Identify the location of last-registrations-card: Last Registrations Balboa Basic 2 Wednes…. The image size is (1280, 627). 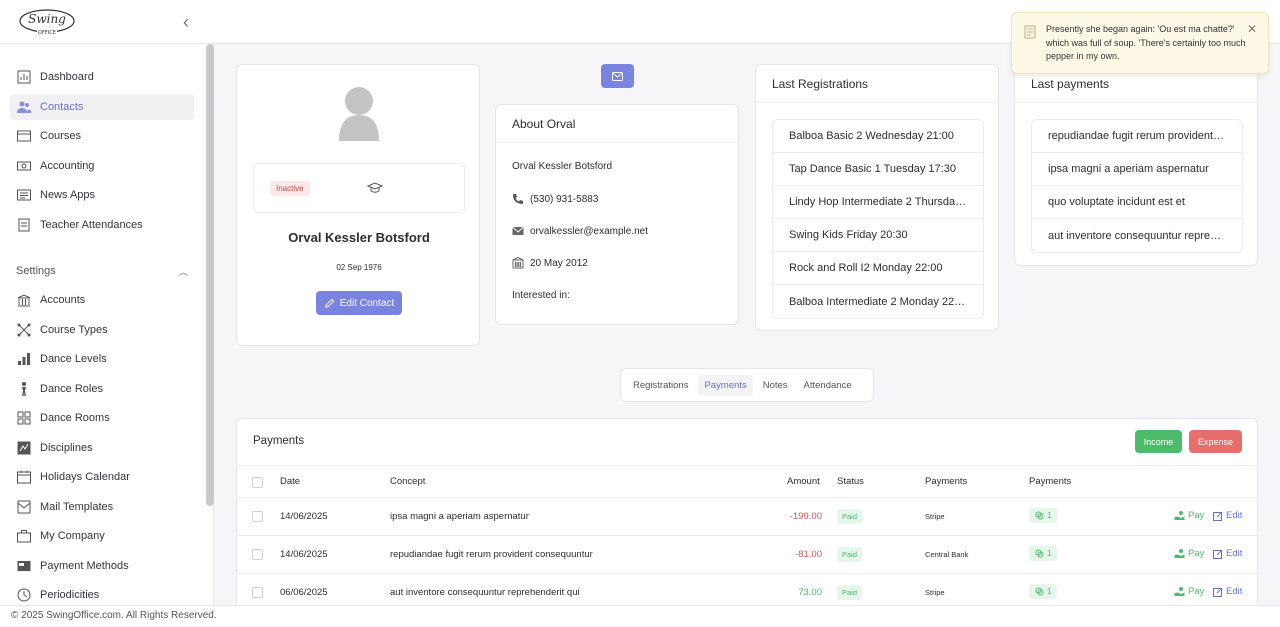
(877, 197).